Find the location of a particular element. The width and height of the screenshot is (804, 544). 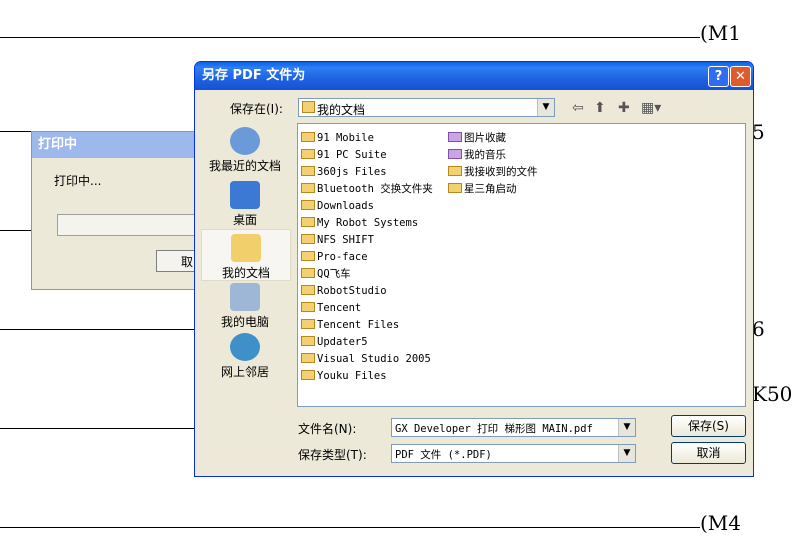

file-name: Youku Files is located at coordinates (352, 376).